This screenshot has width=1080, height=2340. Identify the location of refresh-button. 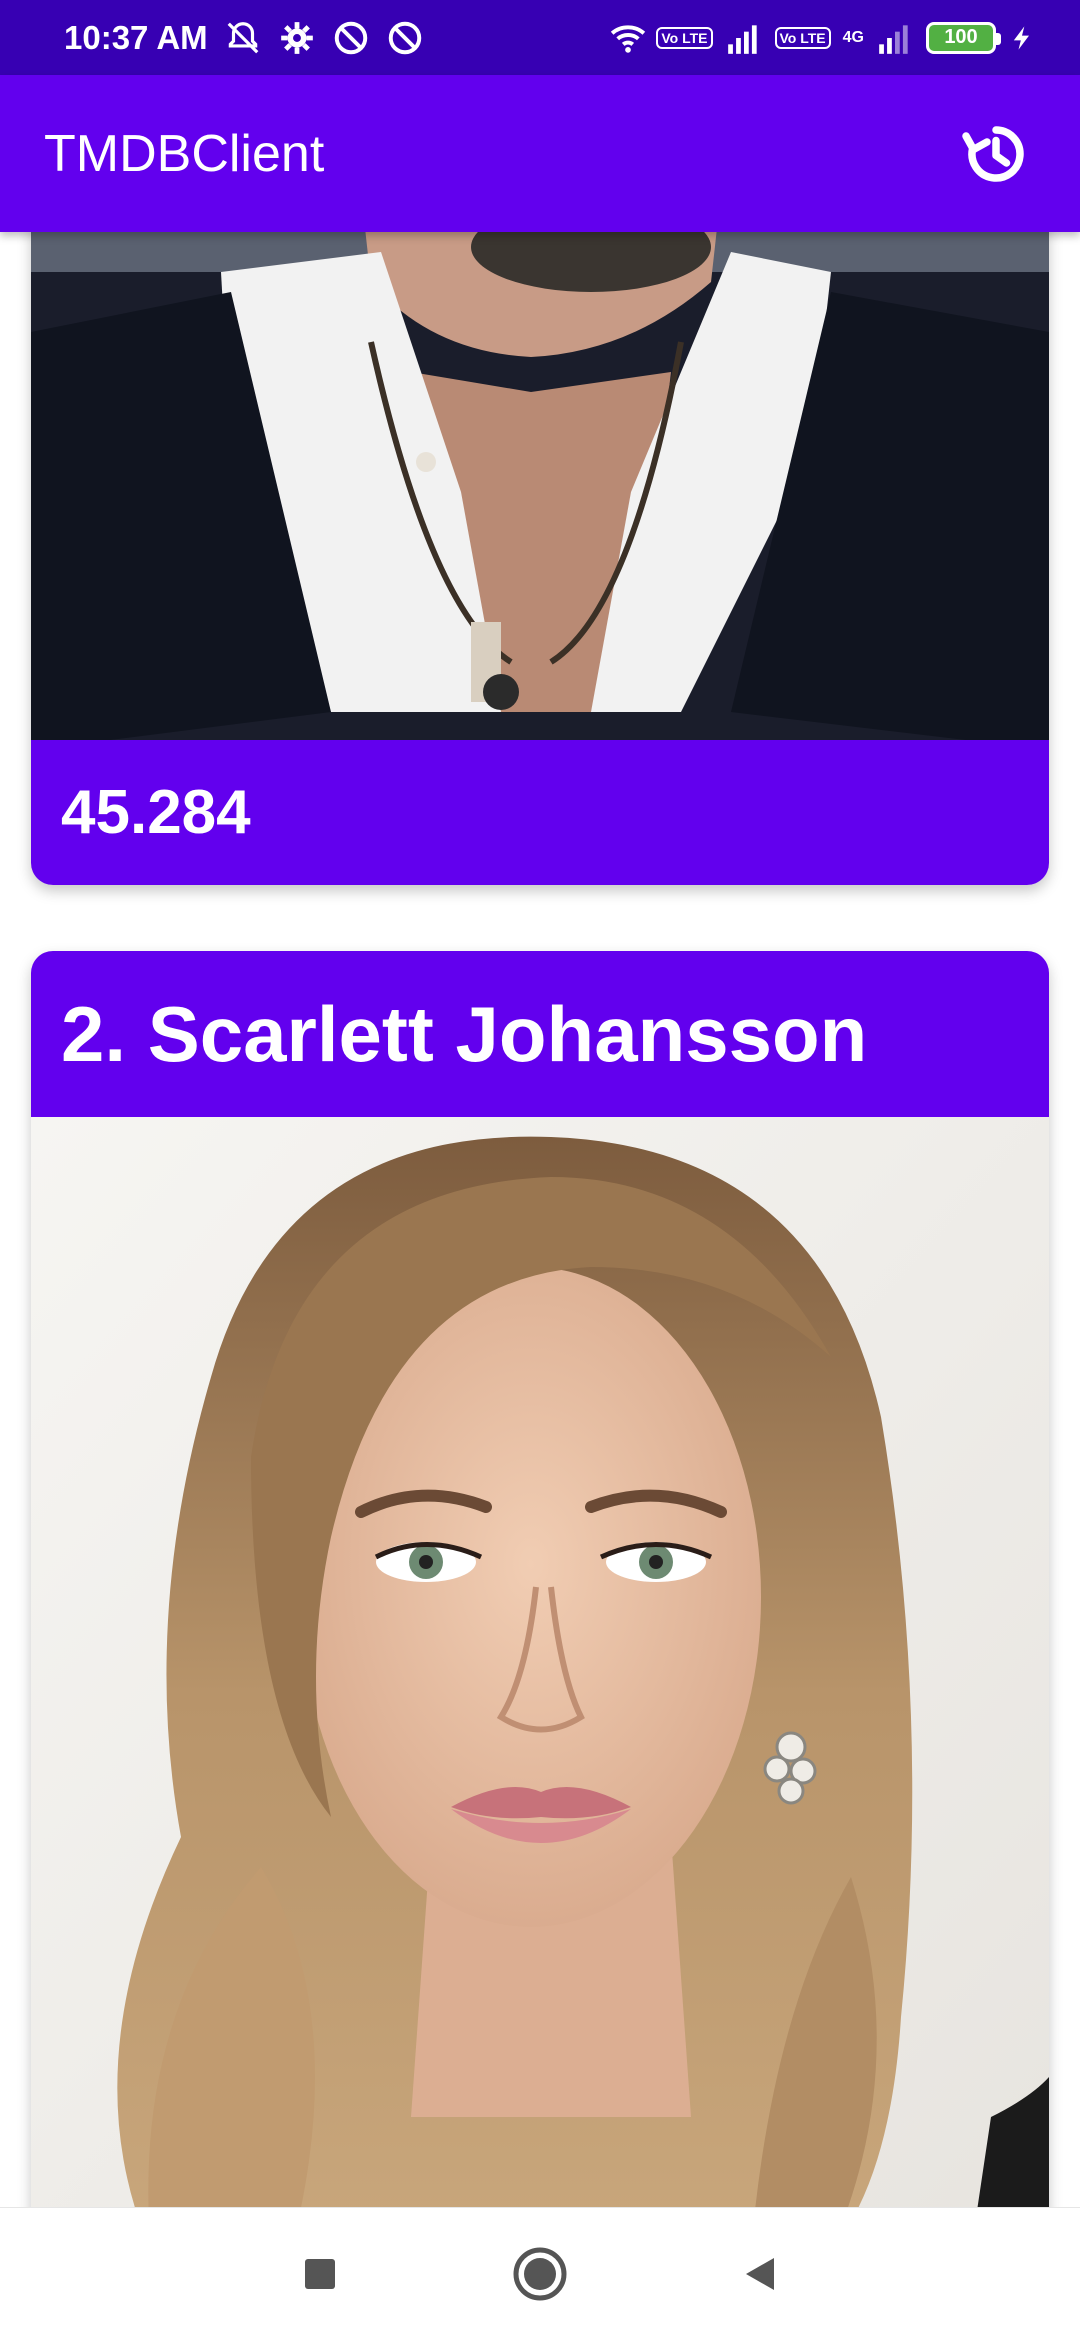
(996, 154).